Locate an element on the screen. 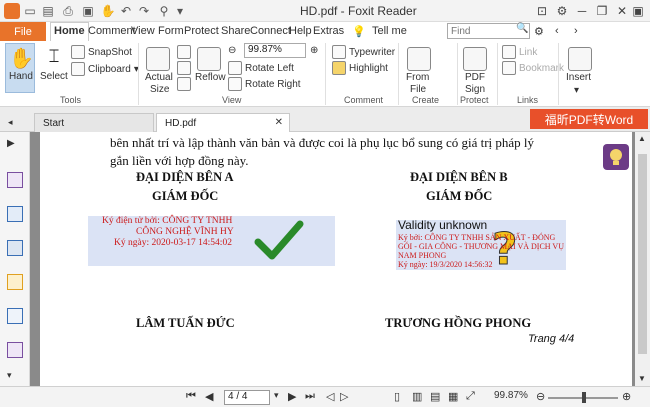 The image size is (650, 407). select-icon: ⌶ is located at coordinates (54, 58).